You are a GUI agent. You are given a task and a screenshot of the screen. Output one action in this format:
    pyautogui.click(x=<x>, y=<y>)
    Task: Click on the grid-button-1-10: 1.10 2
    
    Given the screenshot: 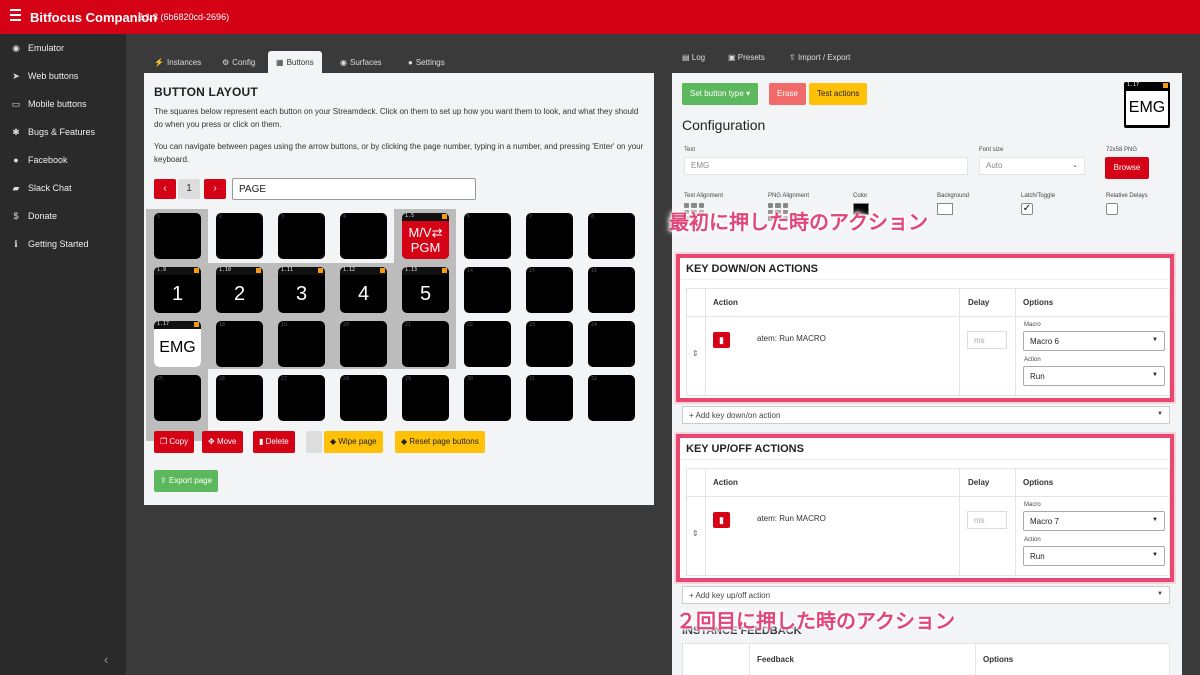 What is the action you would take?
    pyautogui.click(x=239, y=290)
    